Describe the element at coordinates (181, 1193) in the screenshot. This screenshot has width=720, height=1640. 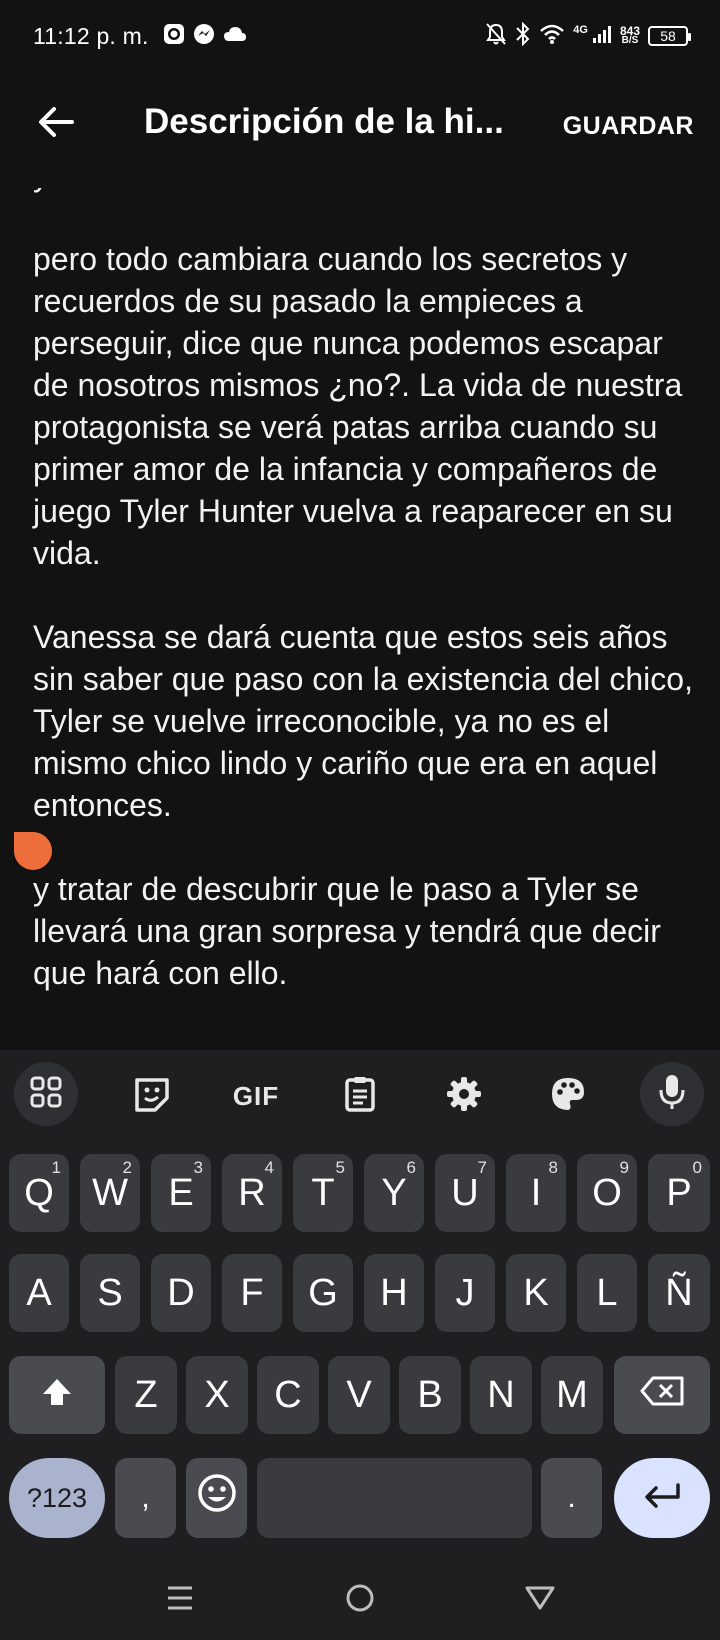
I see `key-e: E3` at that location.